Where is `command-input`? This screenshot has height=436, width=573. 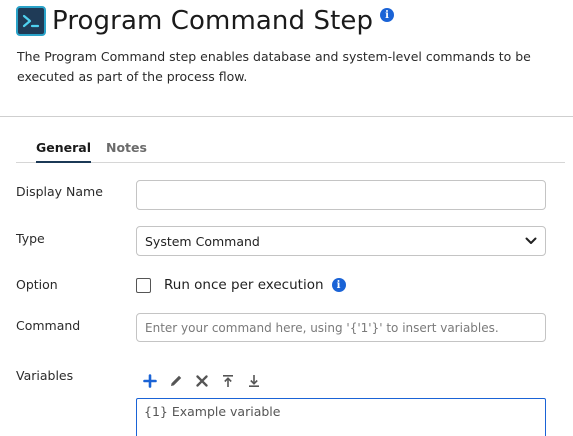
command-input is located at coordinates (341, 327).